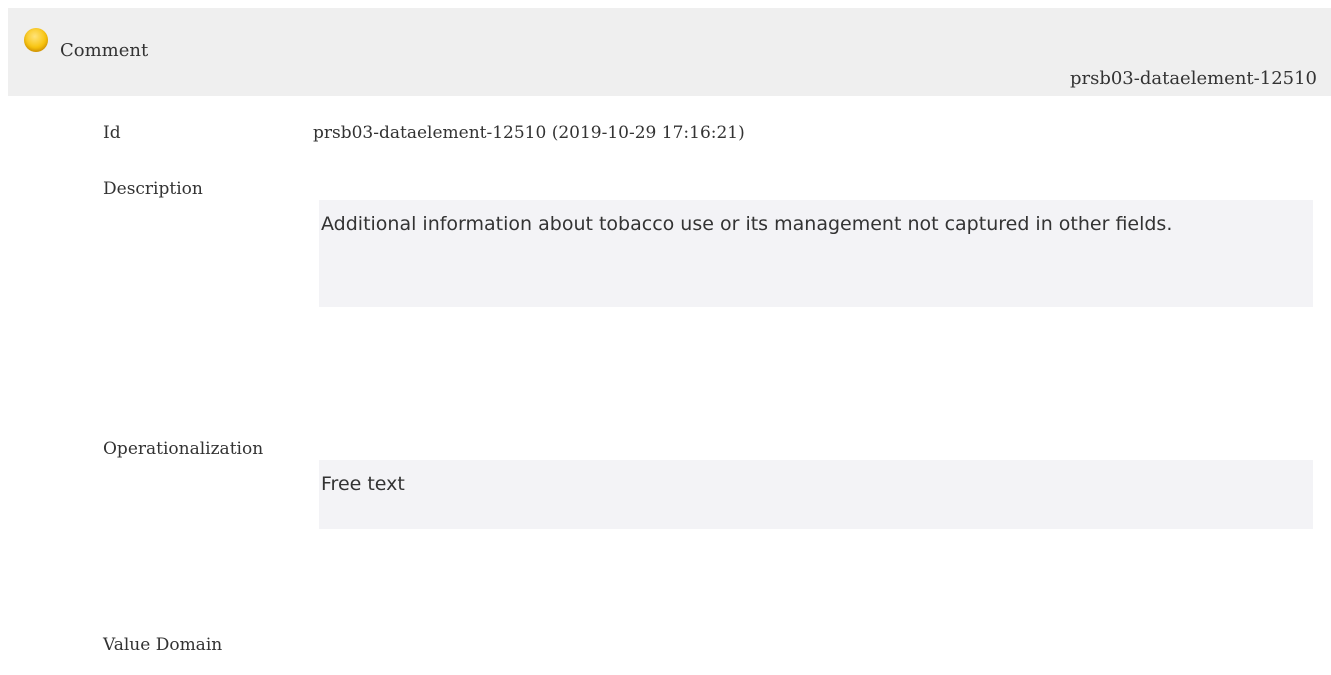 The height and width of the screenshot is (675, 1331). Describe the element at coordinates (816, 494) in the screenshot. I see `operationalization-value: Free text` at that location.